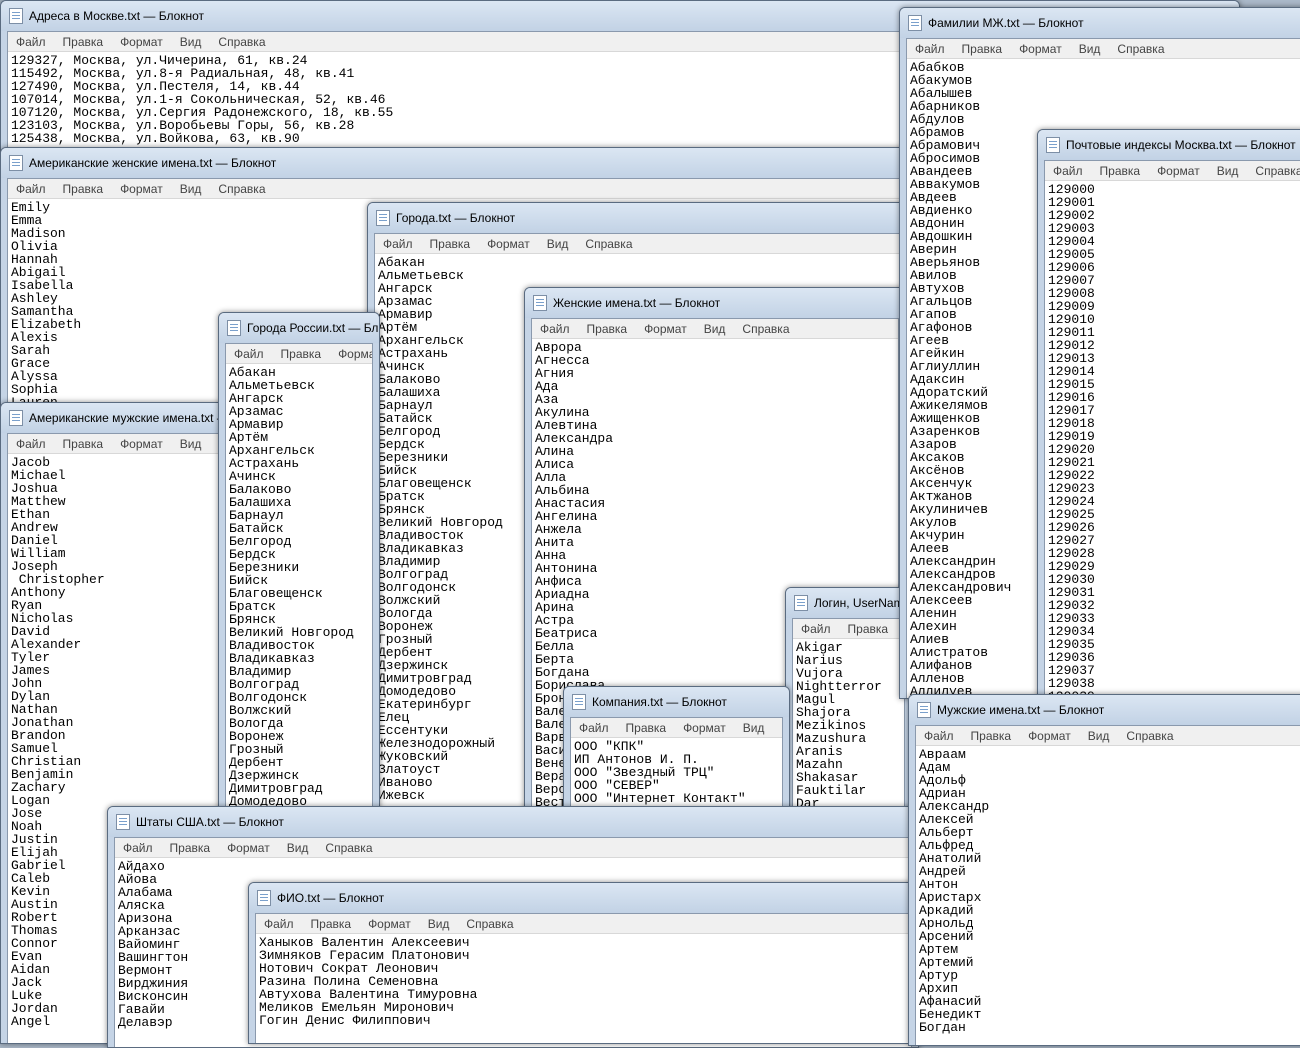 This screenshot has height=1048, width=1300. I want to click on text-line: Агния, so click(555, 373).